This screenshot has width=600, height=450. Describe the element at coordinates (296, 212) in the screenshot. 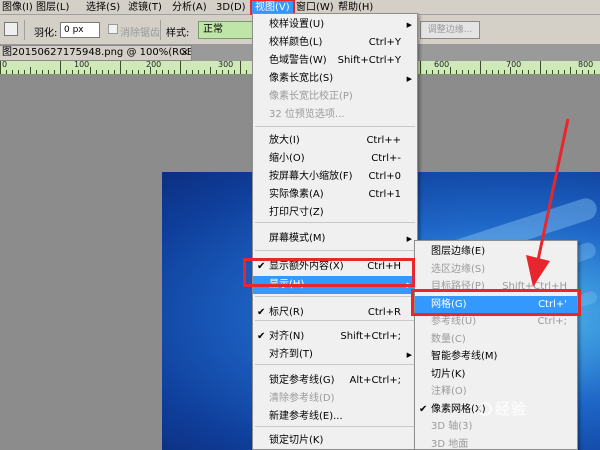

I see `menu-item-label: 打印尺寸(Z)` at that location.